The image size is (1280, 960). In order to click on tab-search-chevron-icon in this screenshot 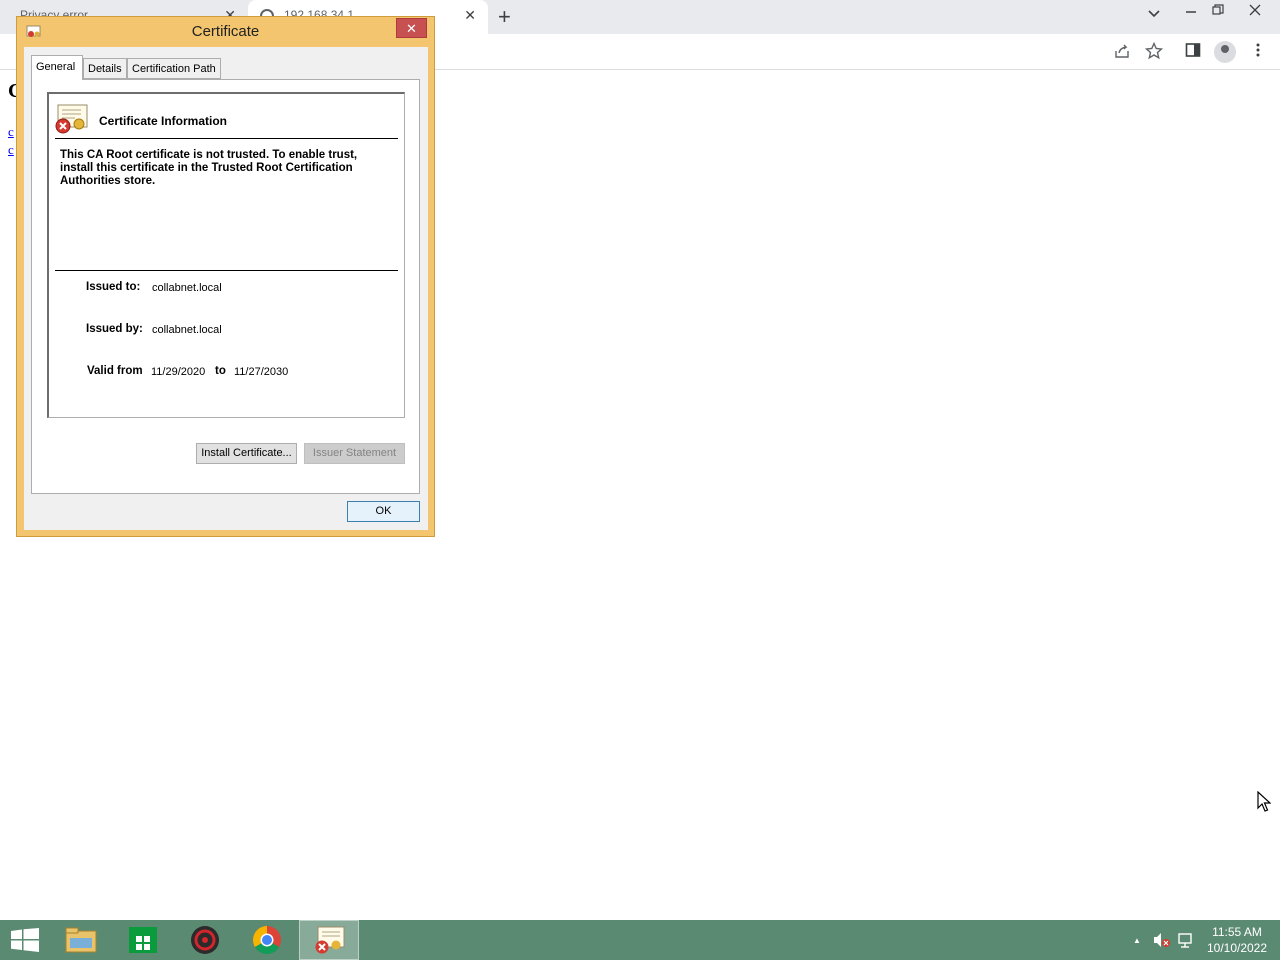, I will do `click(1154, 14)`.